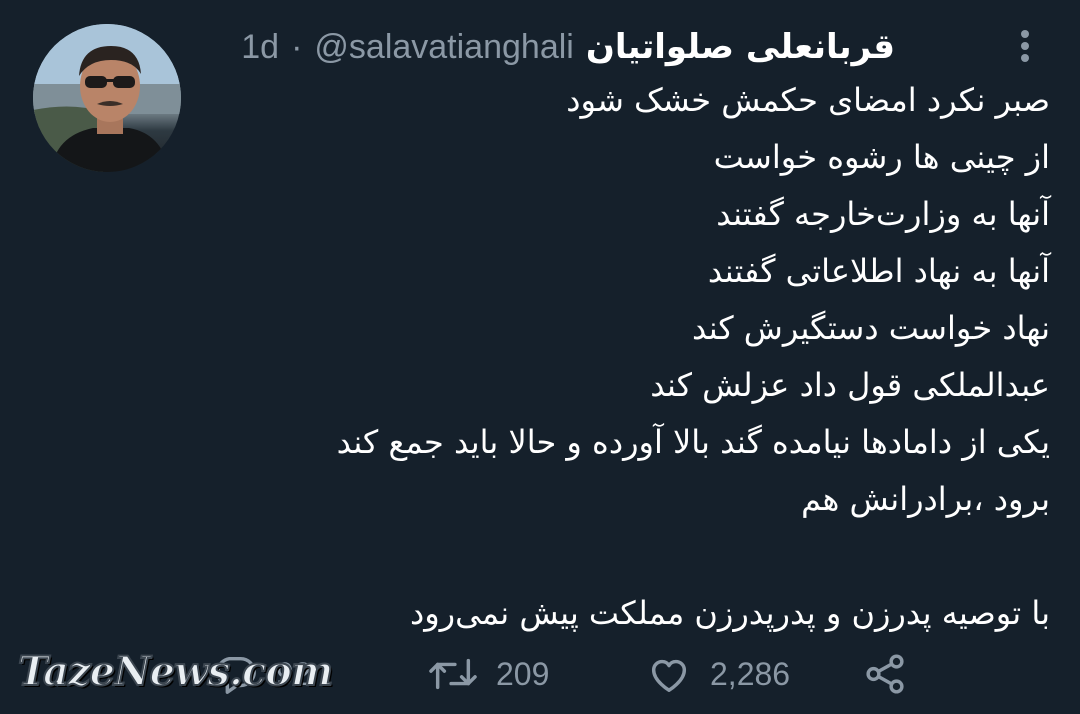 Image resolution: width=1080 pixels, height=714 pixels. I want to click on retweet-count: 209, so click(523, 673).